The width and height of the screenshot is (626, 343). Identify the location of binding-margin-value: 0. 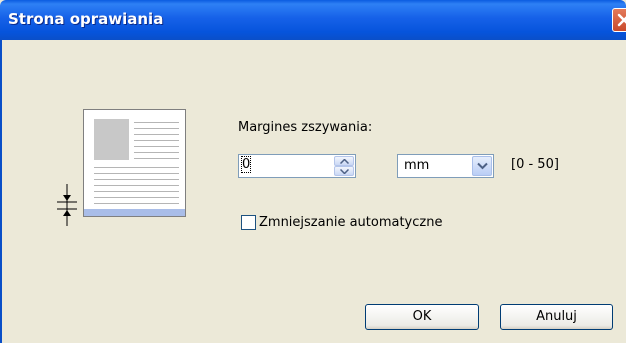
(246, 164).